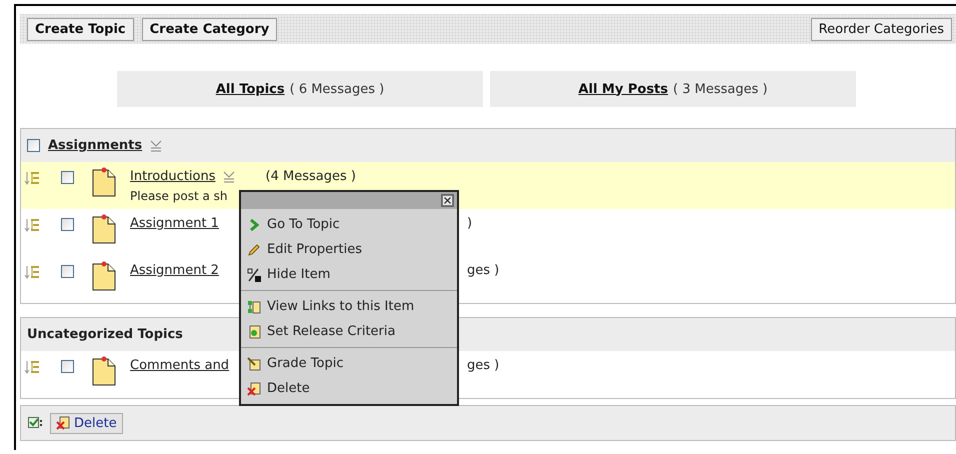 This screenshot has width=956, height=454. I want to click on pencil-icon, so click(254, 249).